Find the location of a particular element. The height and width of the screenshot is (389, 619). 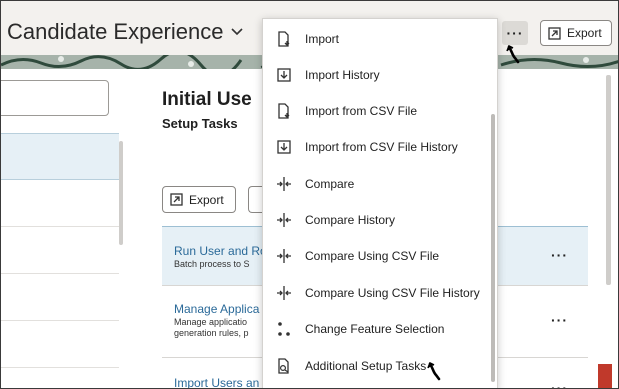

left-task-list is located at coordinates (60, 250).